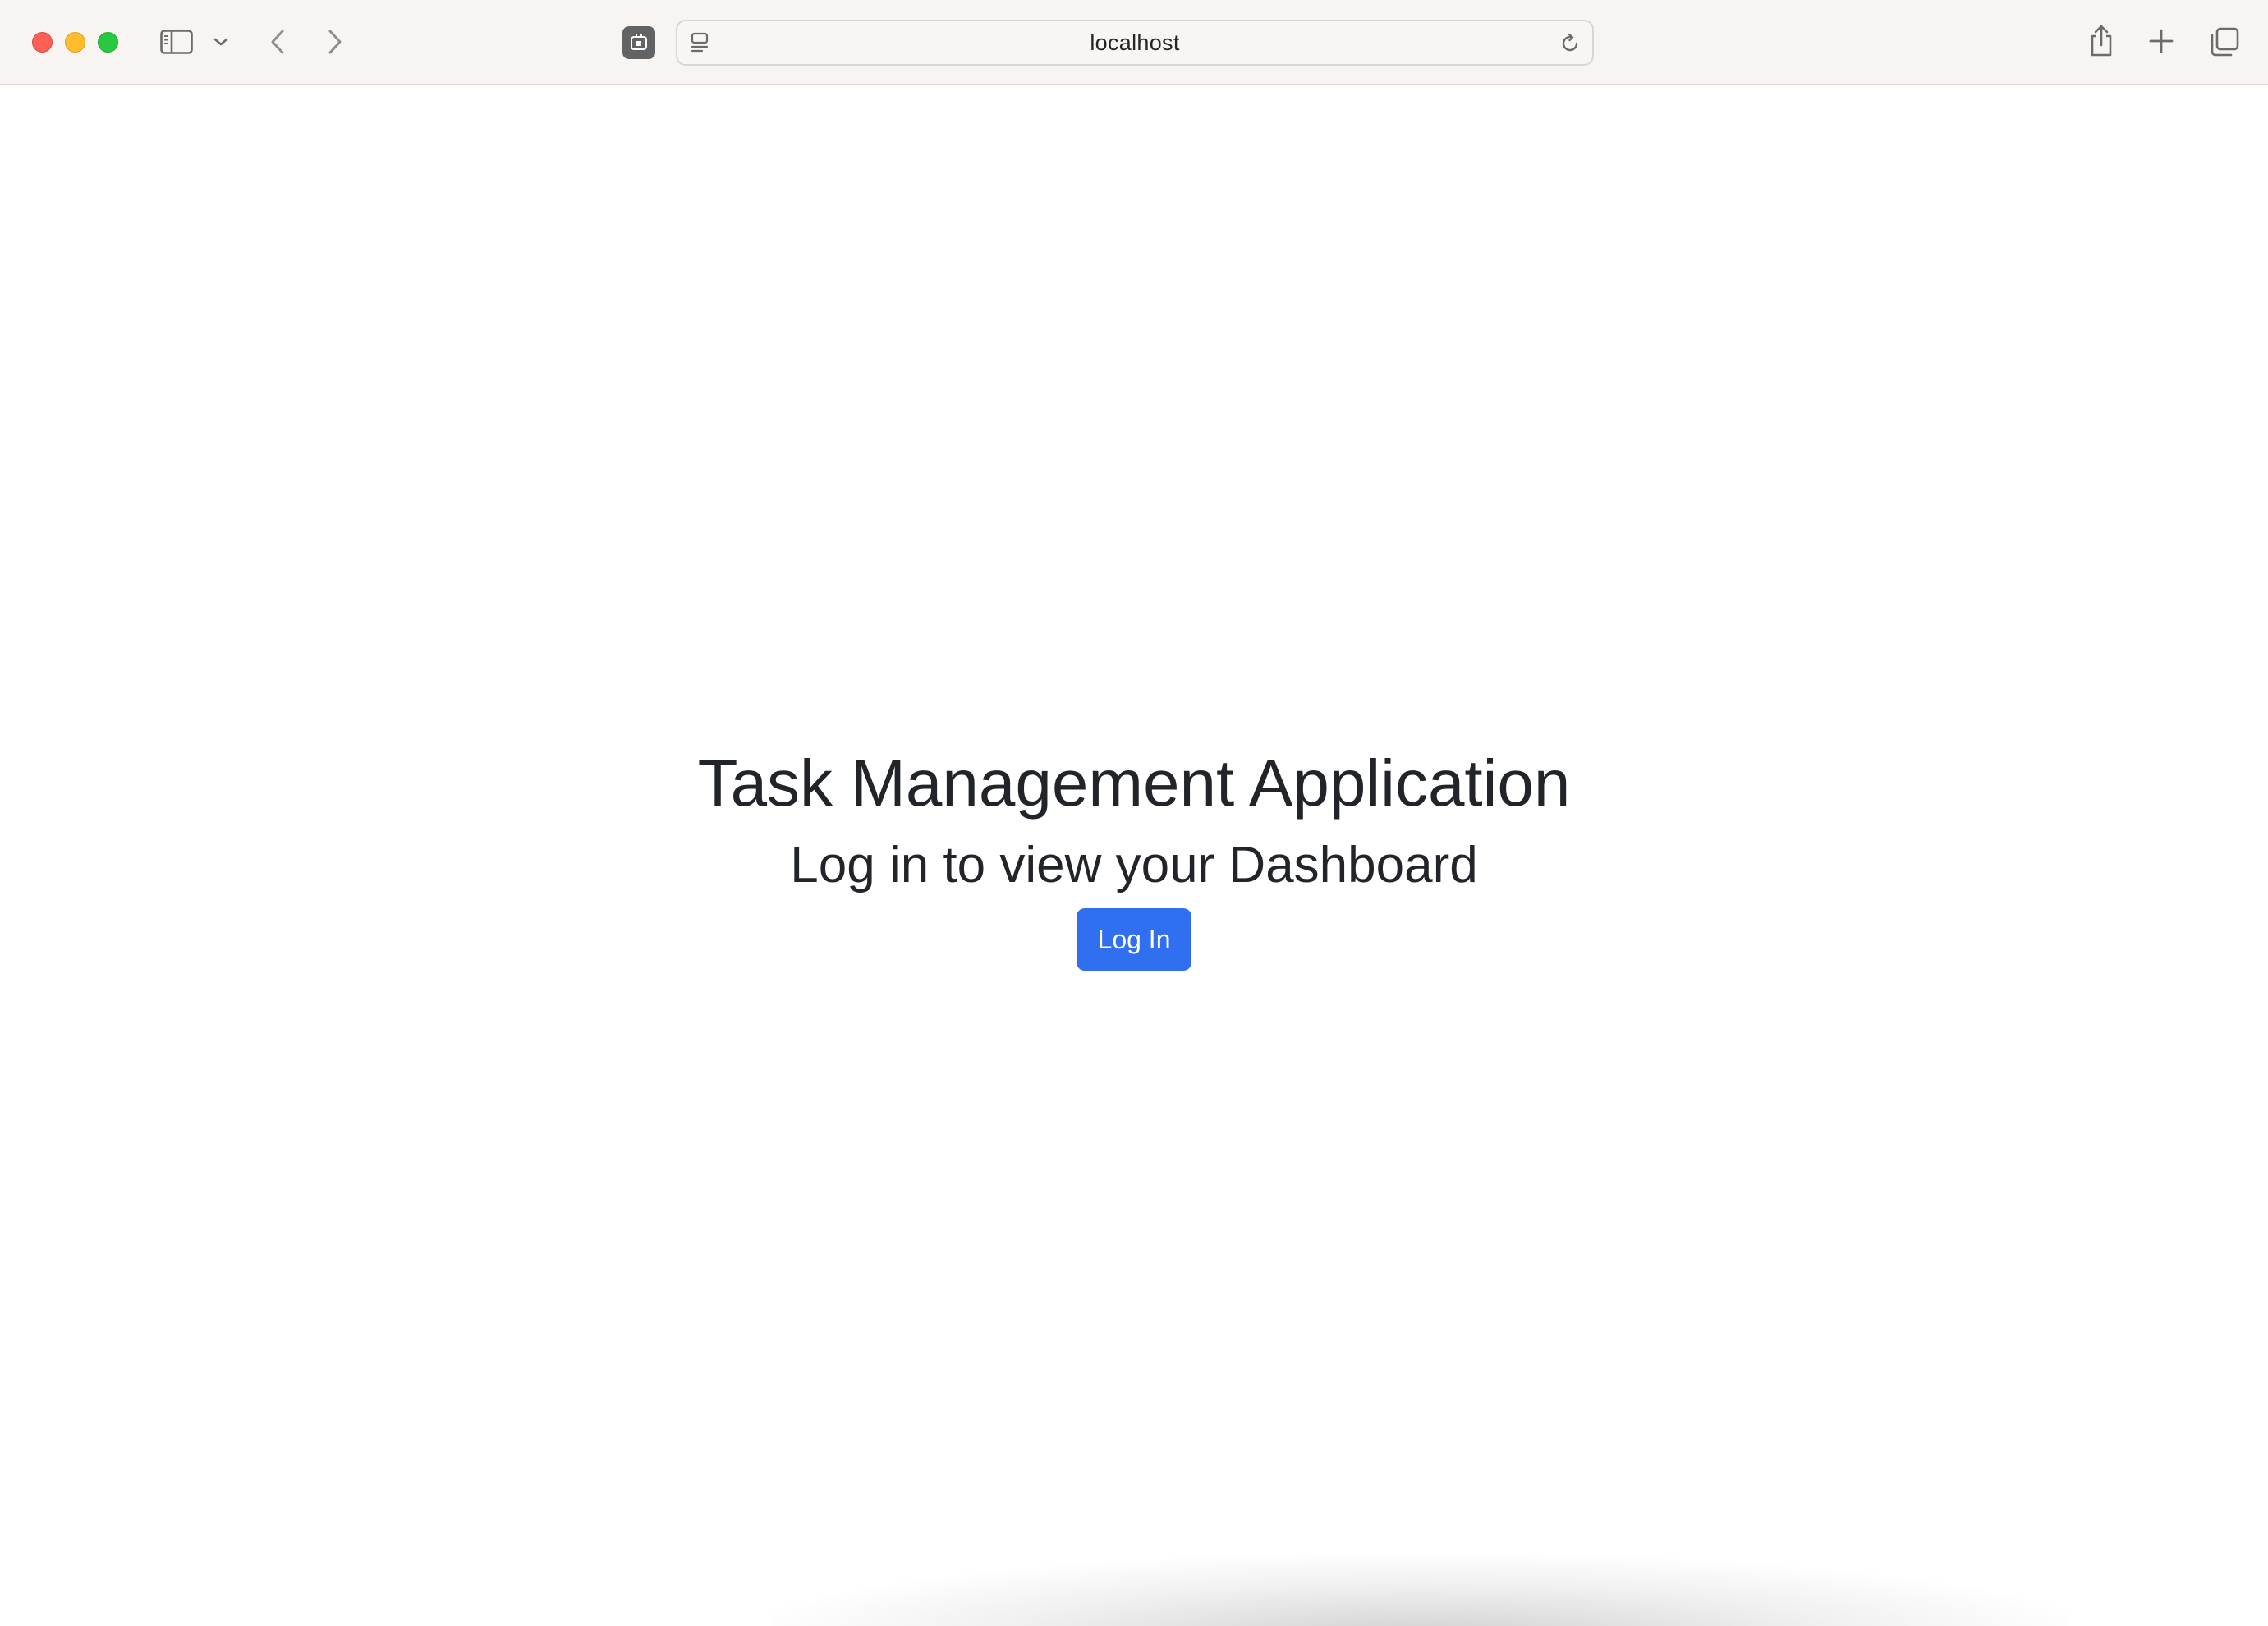 Image resolution: width=2268 pixels, height=1626 pixels. Describe the element at coordinates (221, 42) in the screenshot. I see `chevron-down-icon` at that location.